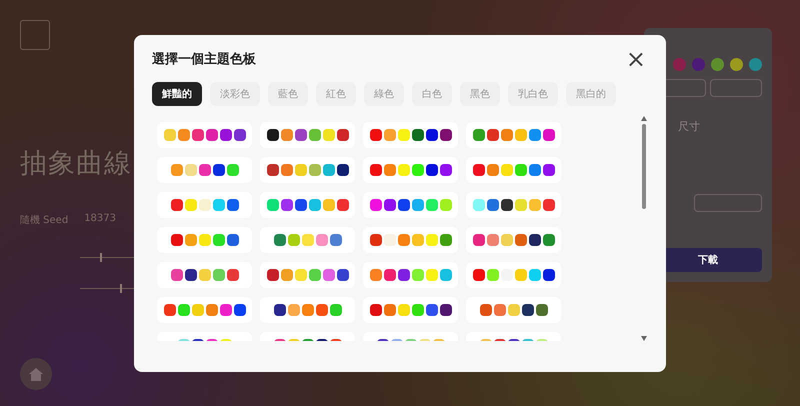 This screenshot has height=406, width=800. What do you see at coordinates (591, 94) in the screenshot?
I see `category-tab: 黑白的` at bounding box center [591, 94].